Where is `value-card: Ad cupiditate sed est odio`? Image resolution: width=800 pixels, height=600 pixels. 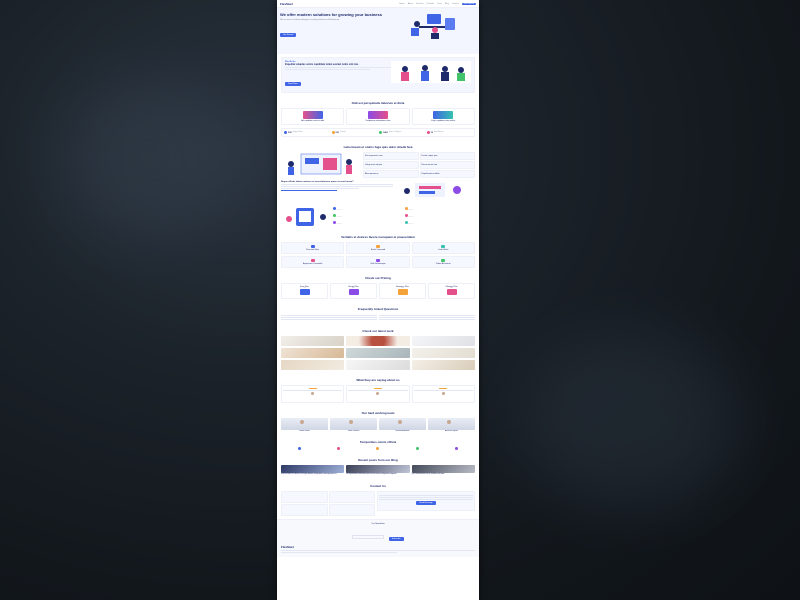 value-card: Ad cupiditate sed est odio is located at coordinates (313, 117).